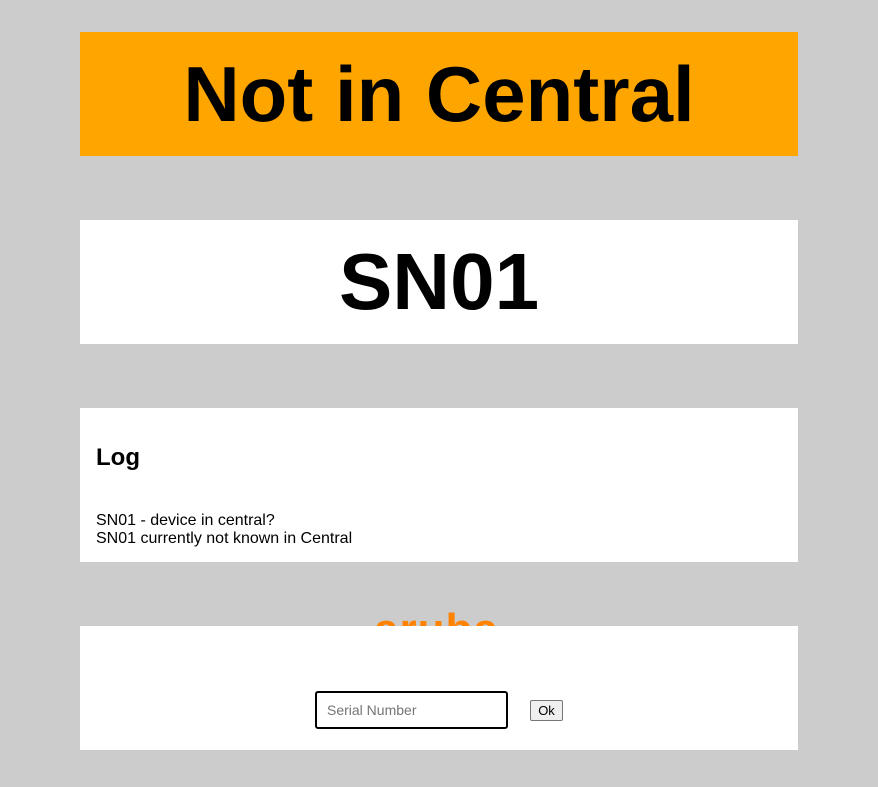  What do you see at coordinates (118, 457) in the screenshot?
I see `log-title: Log` at bounding box center [118, 457].